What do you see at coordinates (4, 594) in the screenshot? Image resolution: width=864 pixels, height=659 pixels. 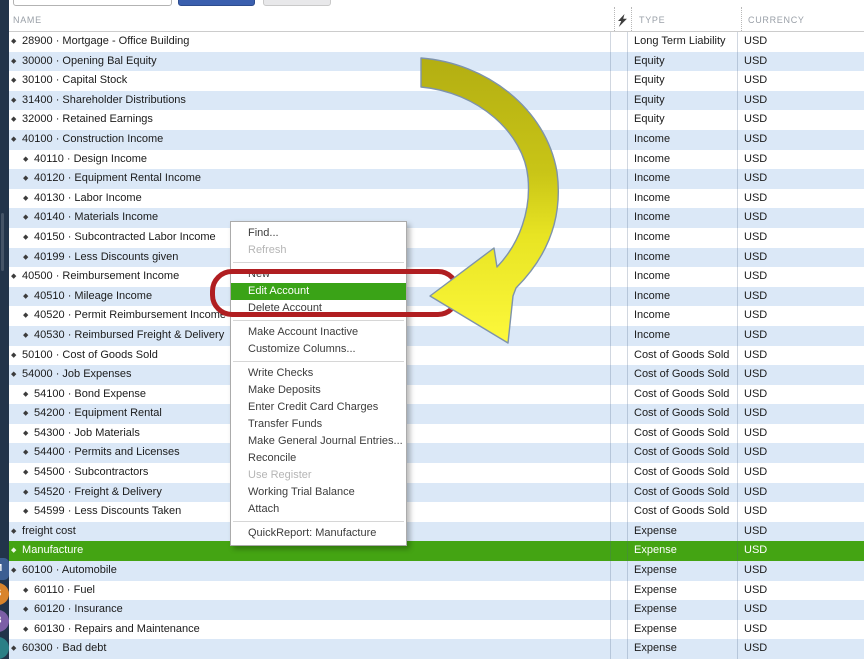 I see `app-icon-s: S` at bounding box center [4, 594].